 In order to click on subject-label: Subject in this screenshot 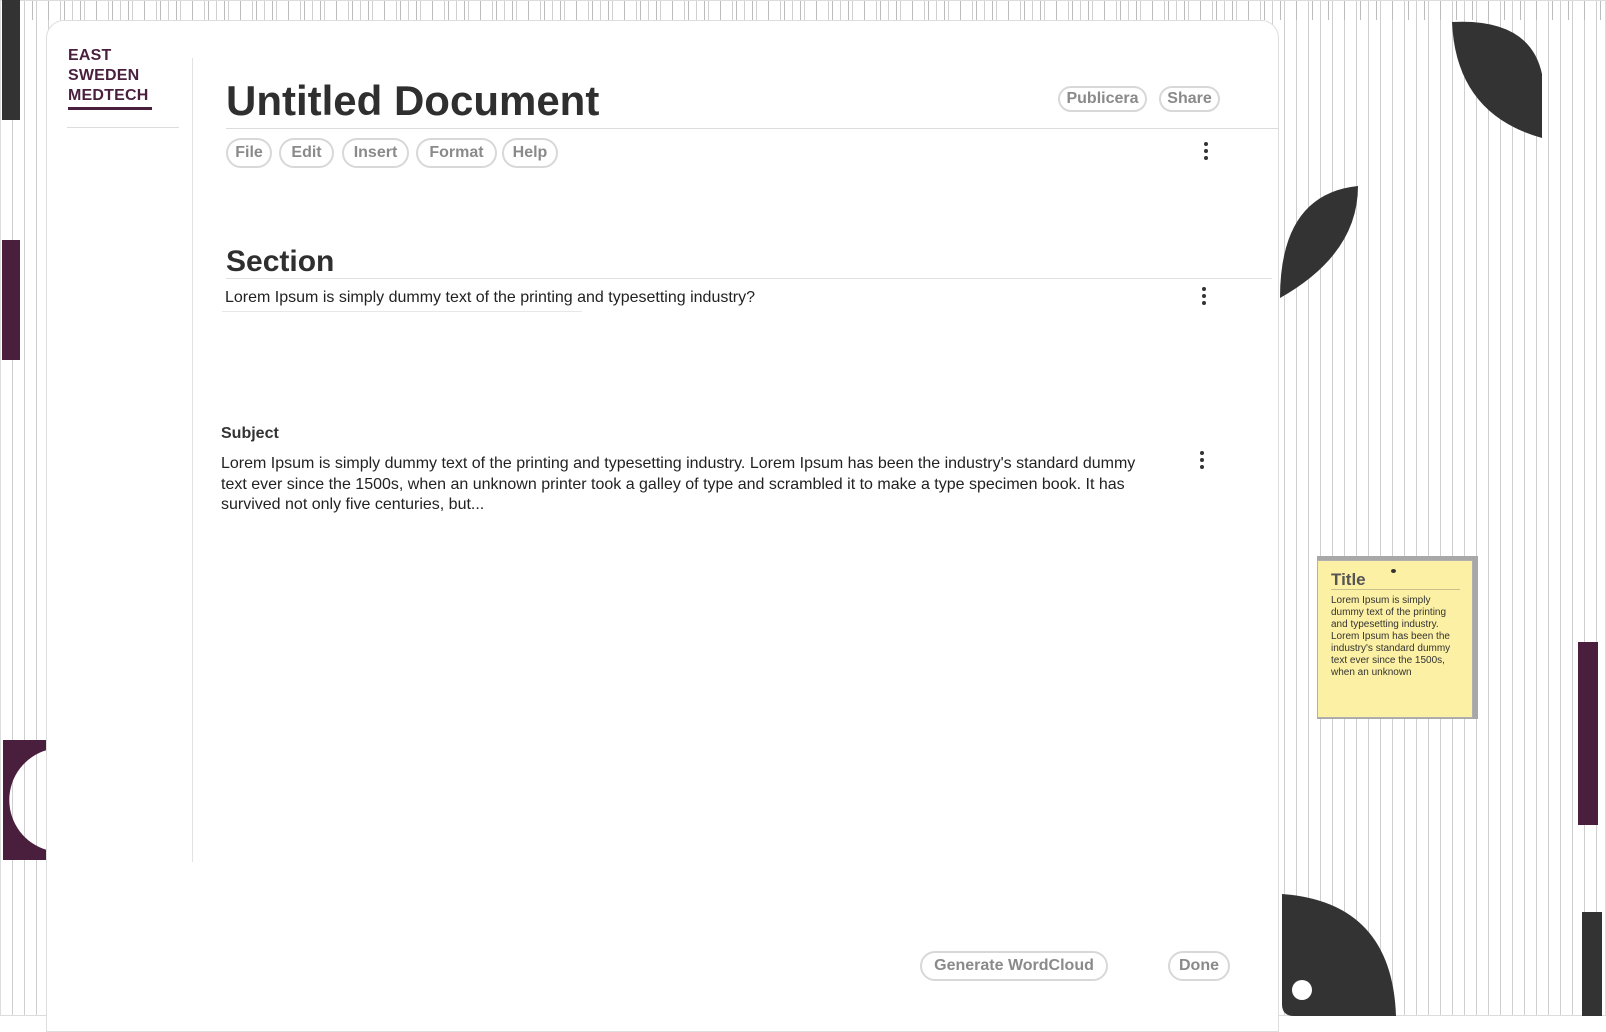, I will do `click(250, 434)`.